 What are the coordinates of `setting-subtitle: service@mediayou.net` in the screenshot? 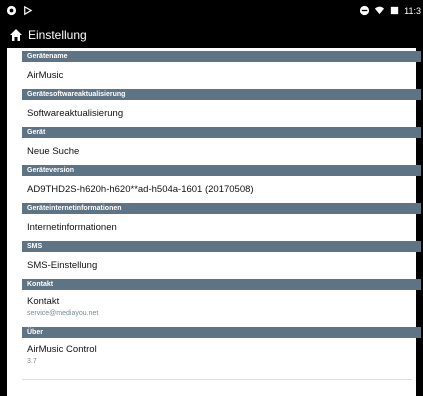 It's located at (63, 313).